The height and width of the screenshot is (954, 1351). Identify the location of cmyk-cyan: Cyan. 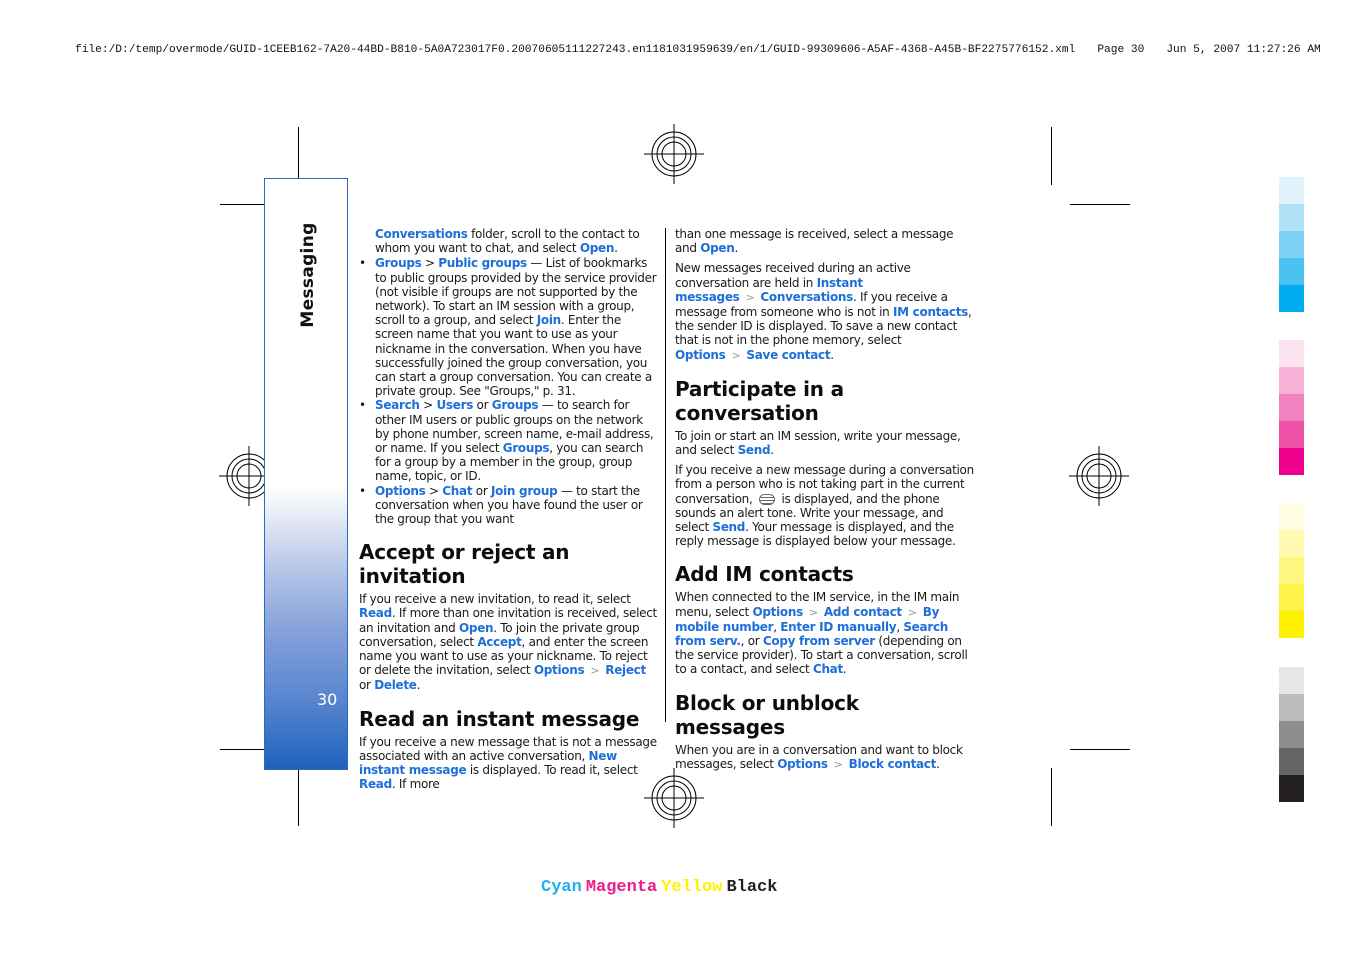
(561, 887).